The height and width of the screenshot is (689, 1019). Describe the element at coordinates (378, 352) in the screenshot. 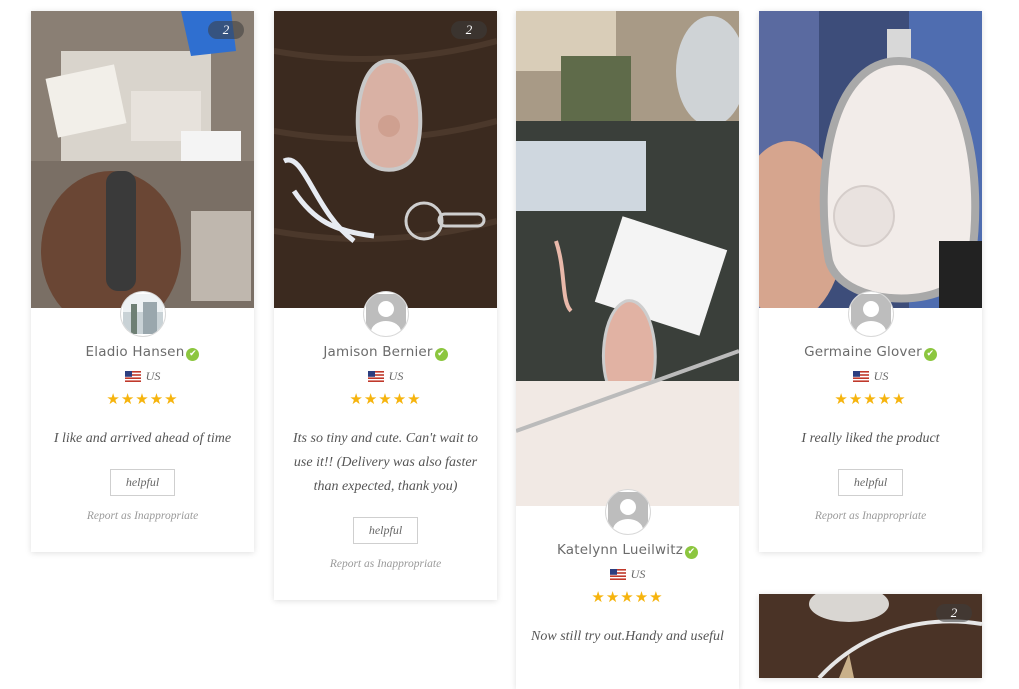

I see `reviewer-name: Jamison Bernier` at that location.